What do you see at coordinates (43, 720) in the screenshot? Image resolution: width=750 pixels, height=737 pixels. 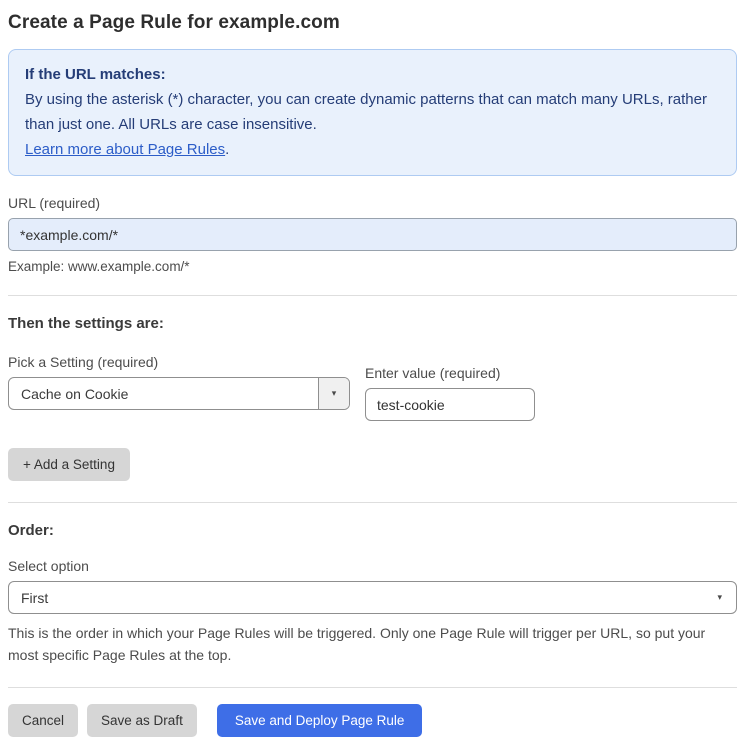 I see `cancel-button: Cancel` at bounding box center [43, 720].